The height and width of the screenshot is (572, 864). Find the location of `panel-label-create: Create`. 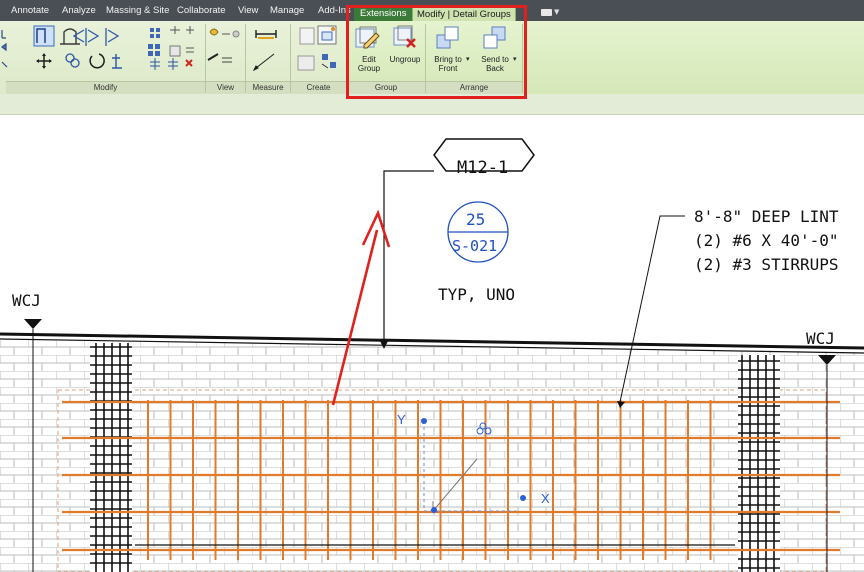

panel-label-create: Create is located at coordinates (318, 87).